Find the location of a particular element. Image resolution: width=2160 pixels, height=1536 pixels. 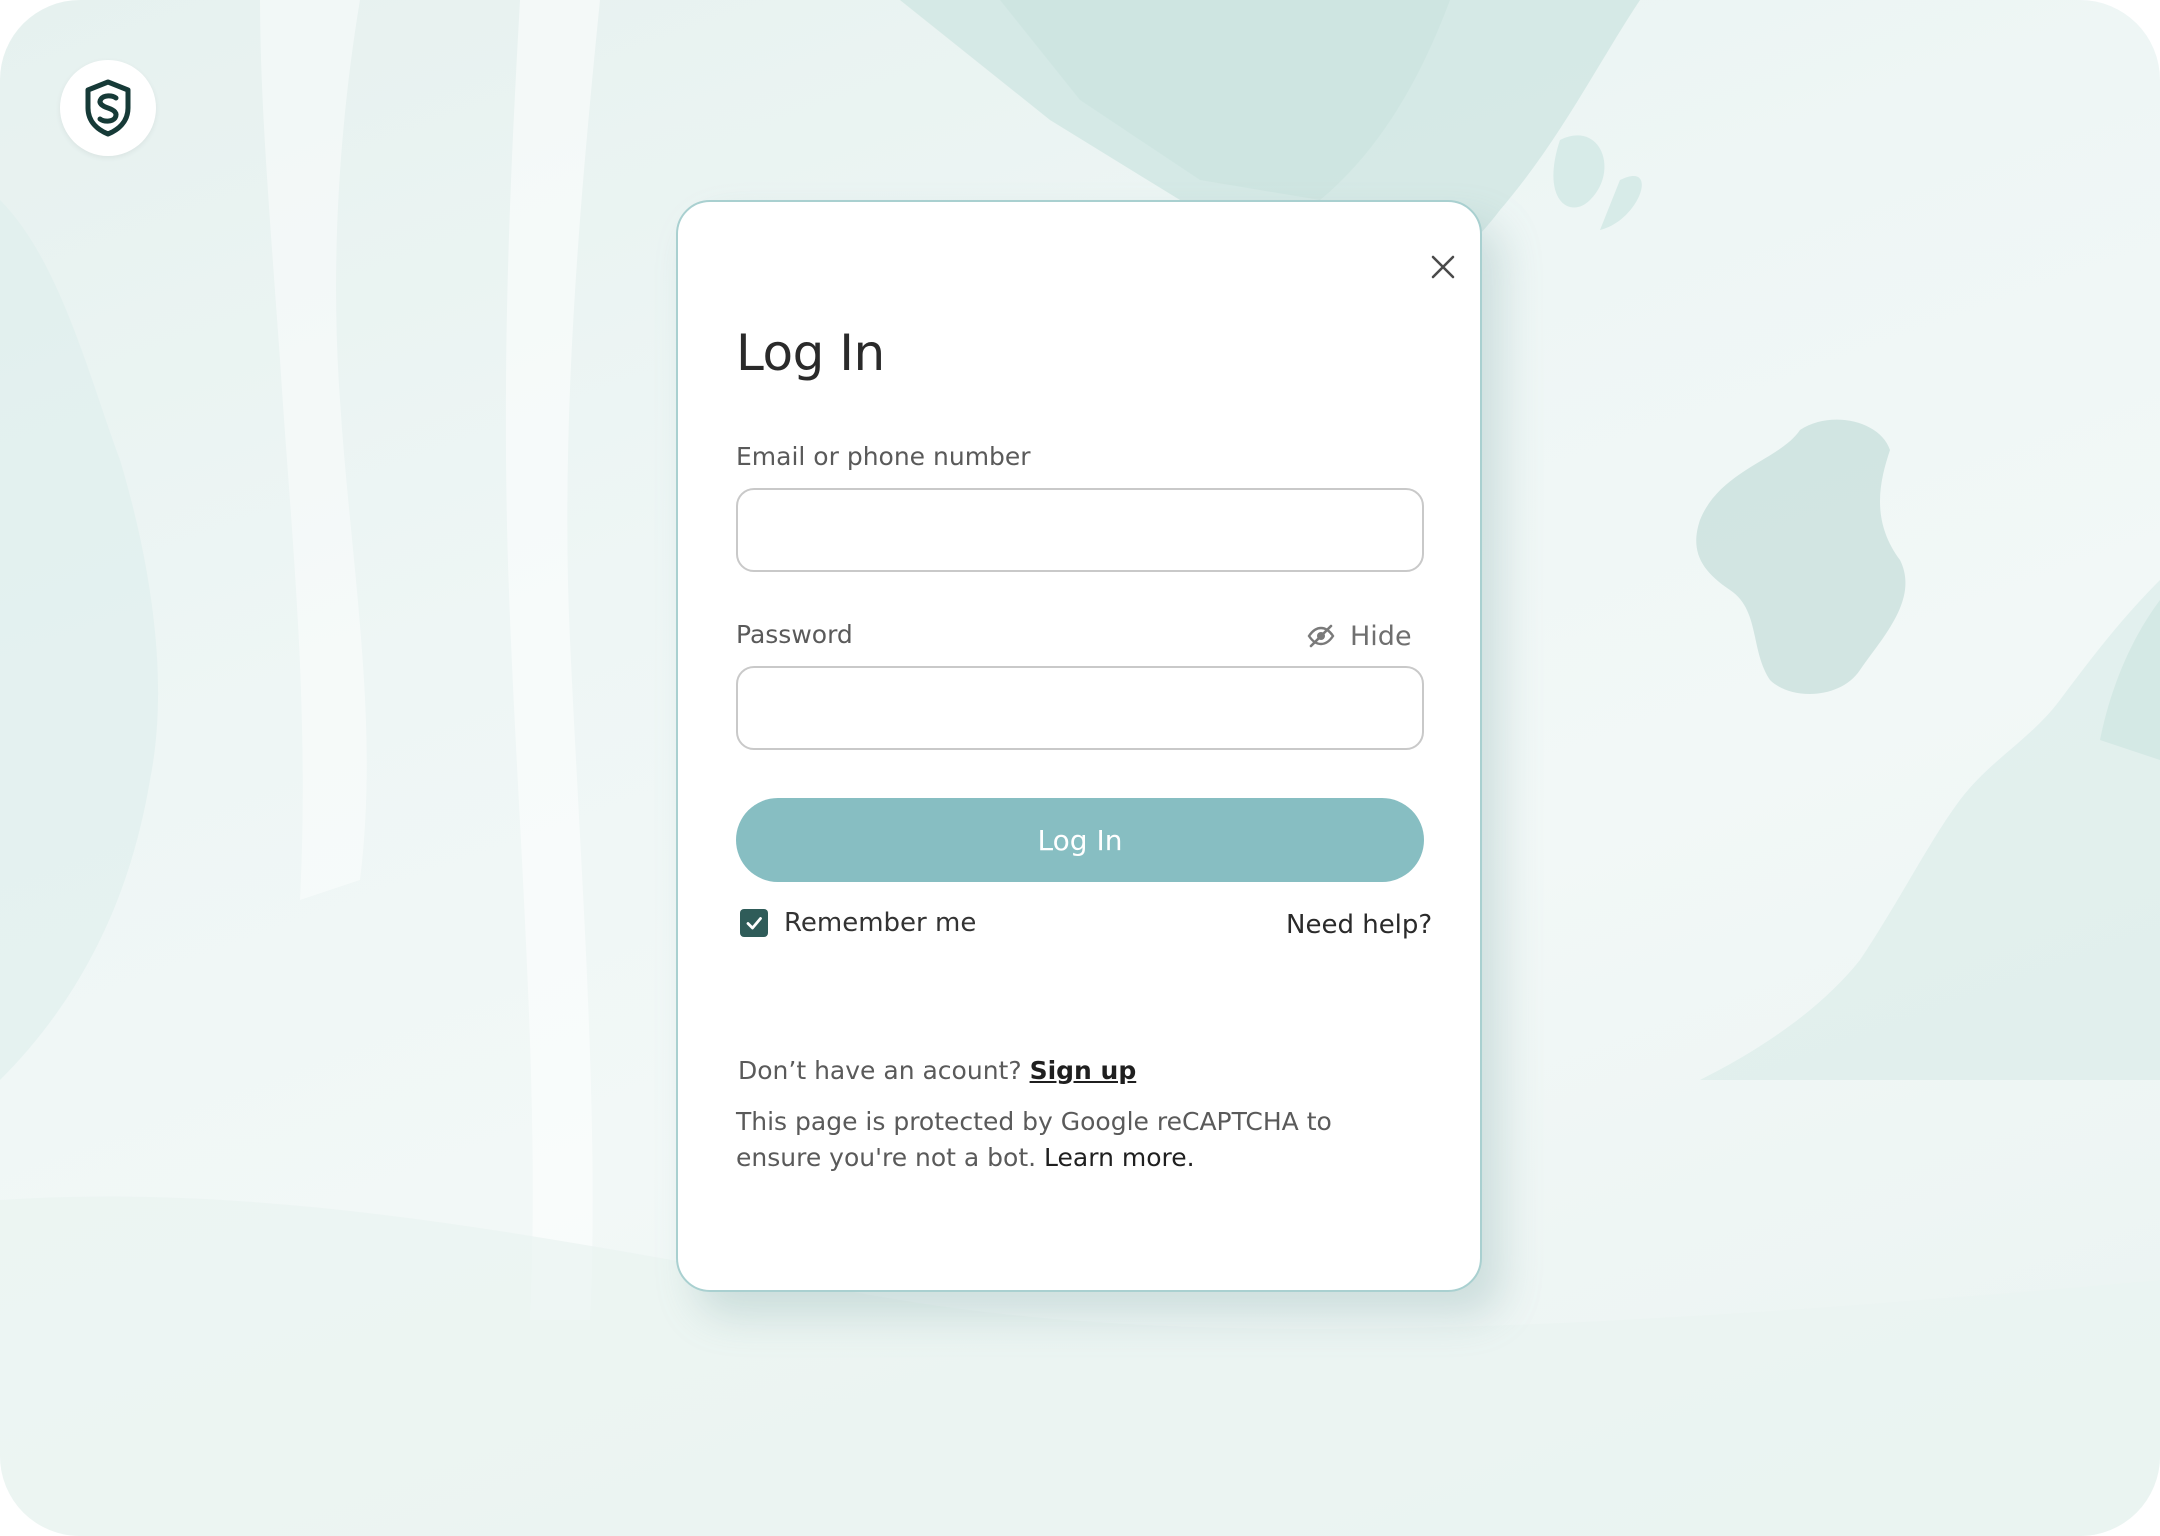

close-icon is located at coordinates (1443, 267).